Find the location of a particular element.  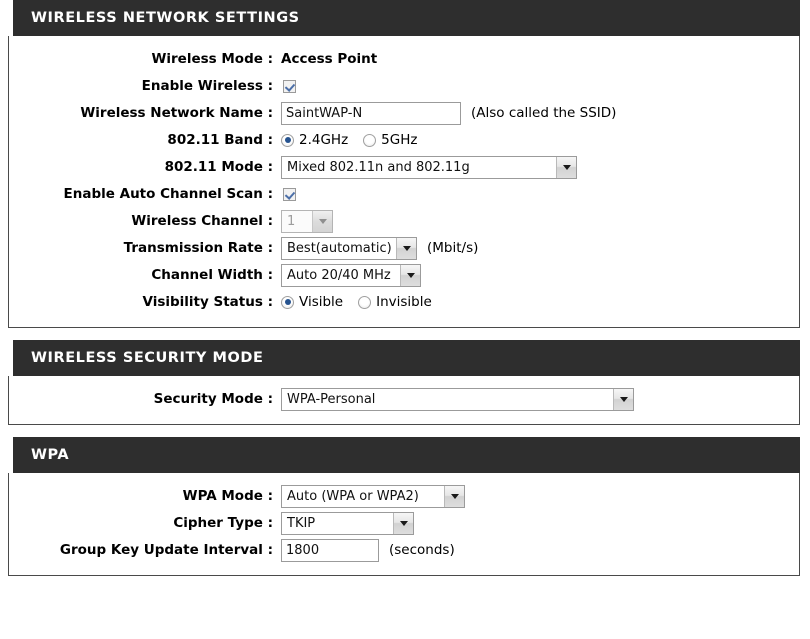

radio-icon-24ghz is located at coordinates (287, 140).